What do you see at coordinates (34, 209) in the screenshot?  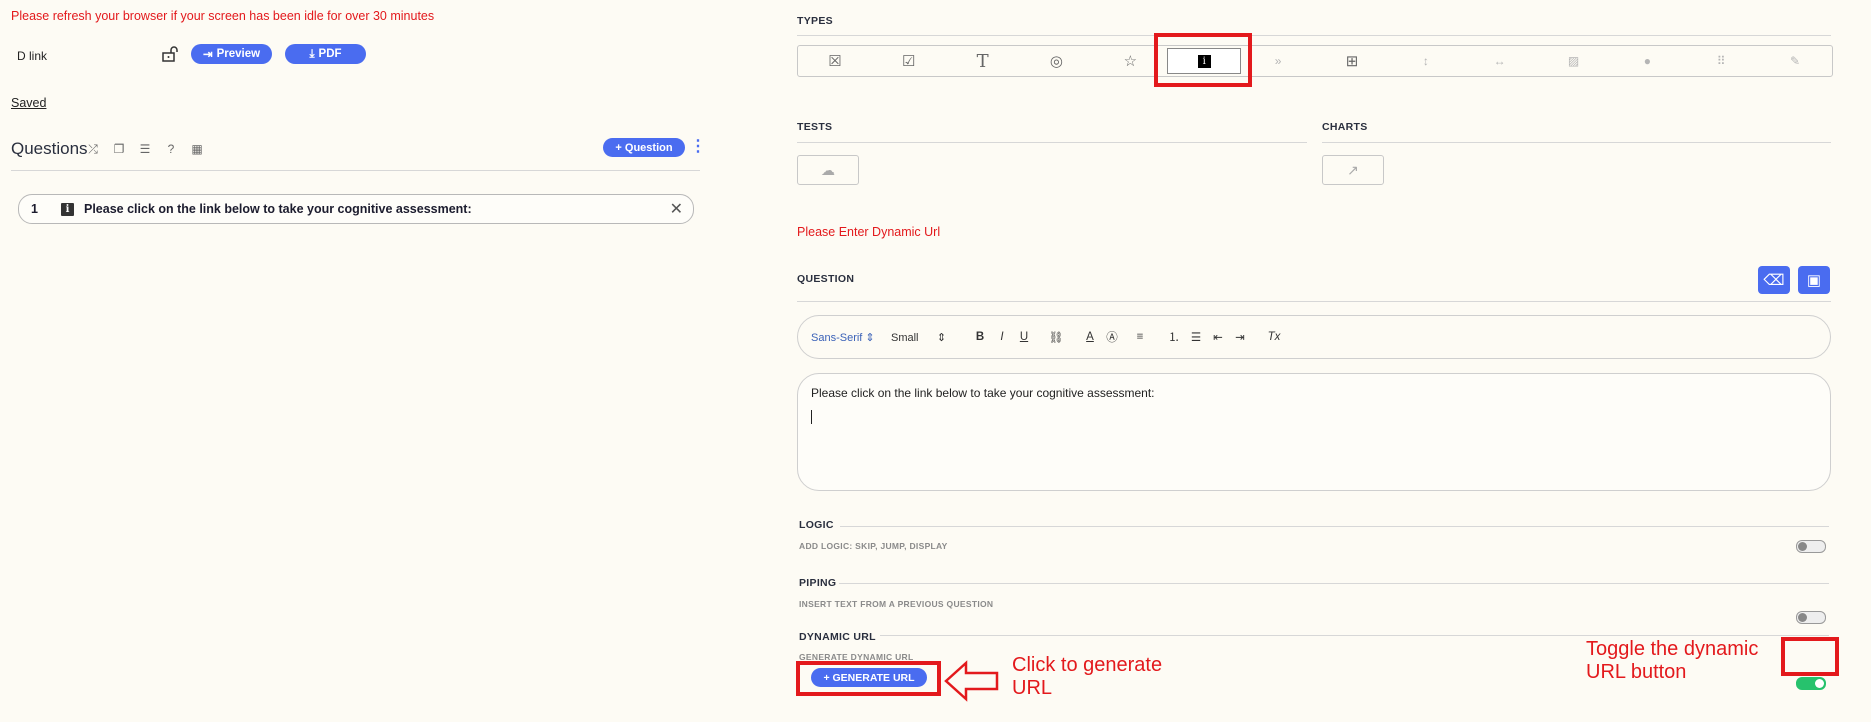 I see `question-number: 1` at bounding box center [34, 209].